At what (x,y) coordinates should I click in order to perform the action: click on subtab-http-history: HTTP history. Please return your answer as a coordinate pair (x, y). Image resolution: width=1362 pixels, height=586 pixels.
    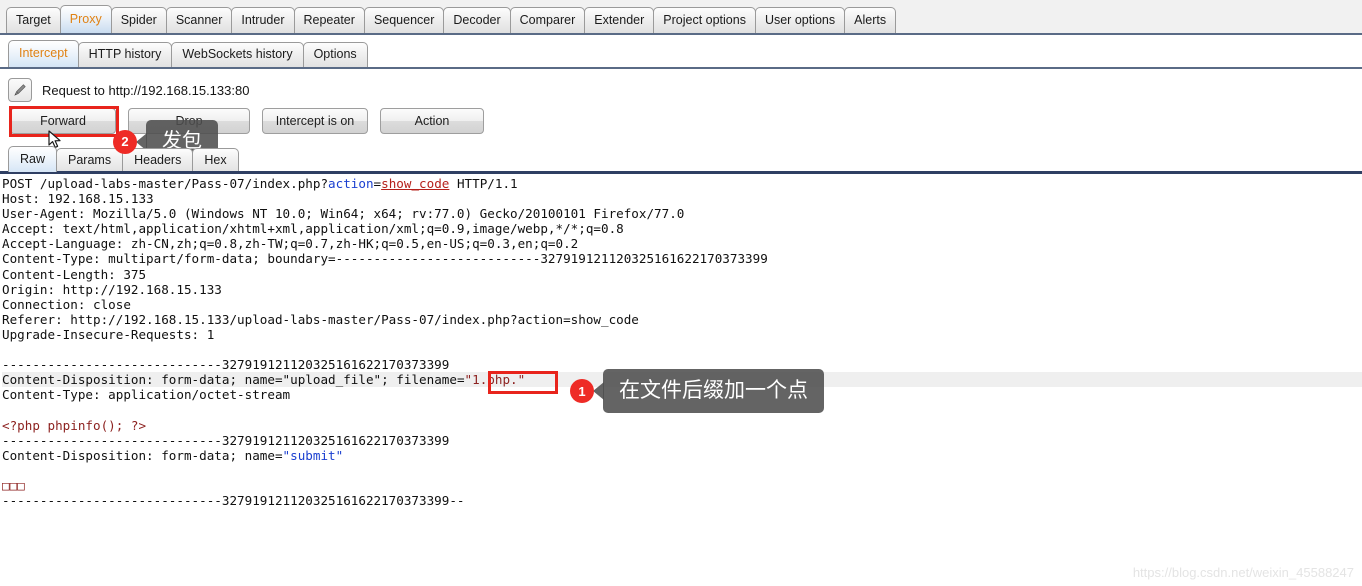
    Looking at the image, I should click on (125, 54).